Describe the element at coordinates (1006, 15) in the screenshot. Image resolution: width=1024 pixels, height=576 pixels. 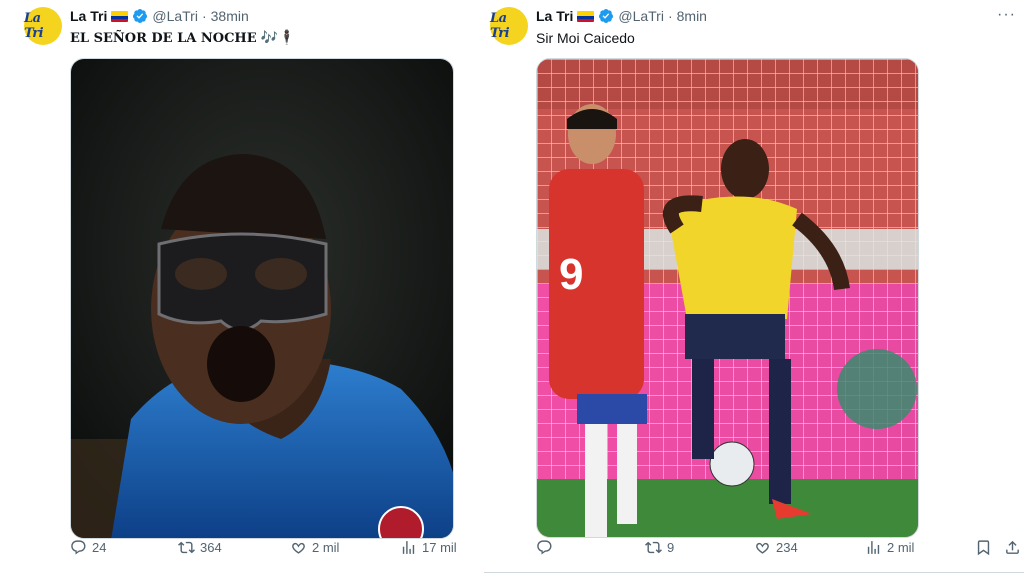
I see `more-options-button: ···` at that location.